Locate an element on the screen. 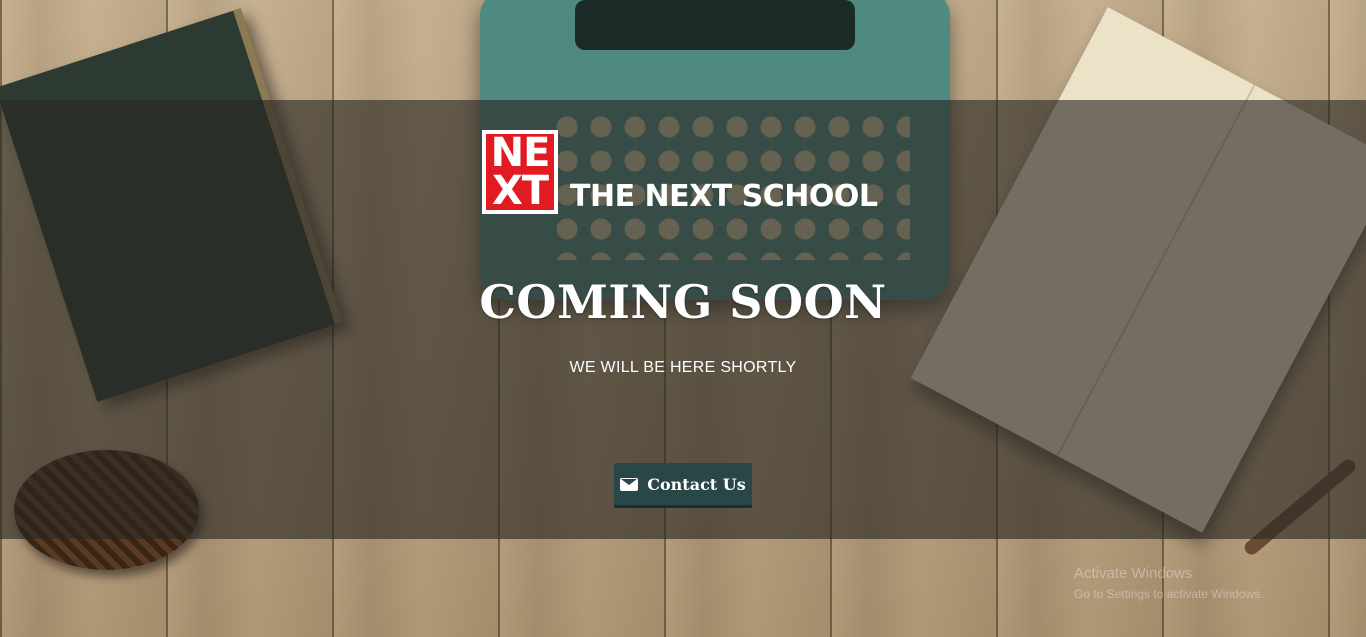  brand-name: THE NEXT SCHOOL is located at coordinates (724, 196).